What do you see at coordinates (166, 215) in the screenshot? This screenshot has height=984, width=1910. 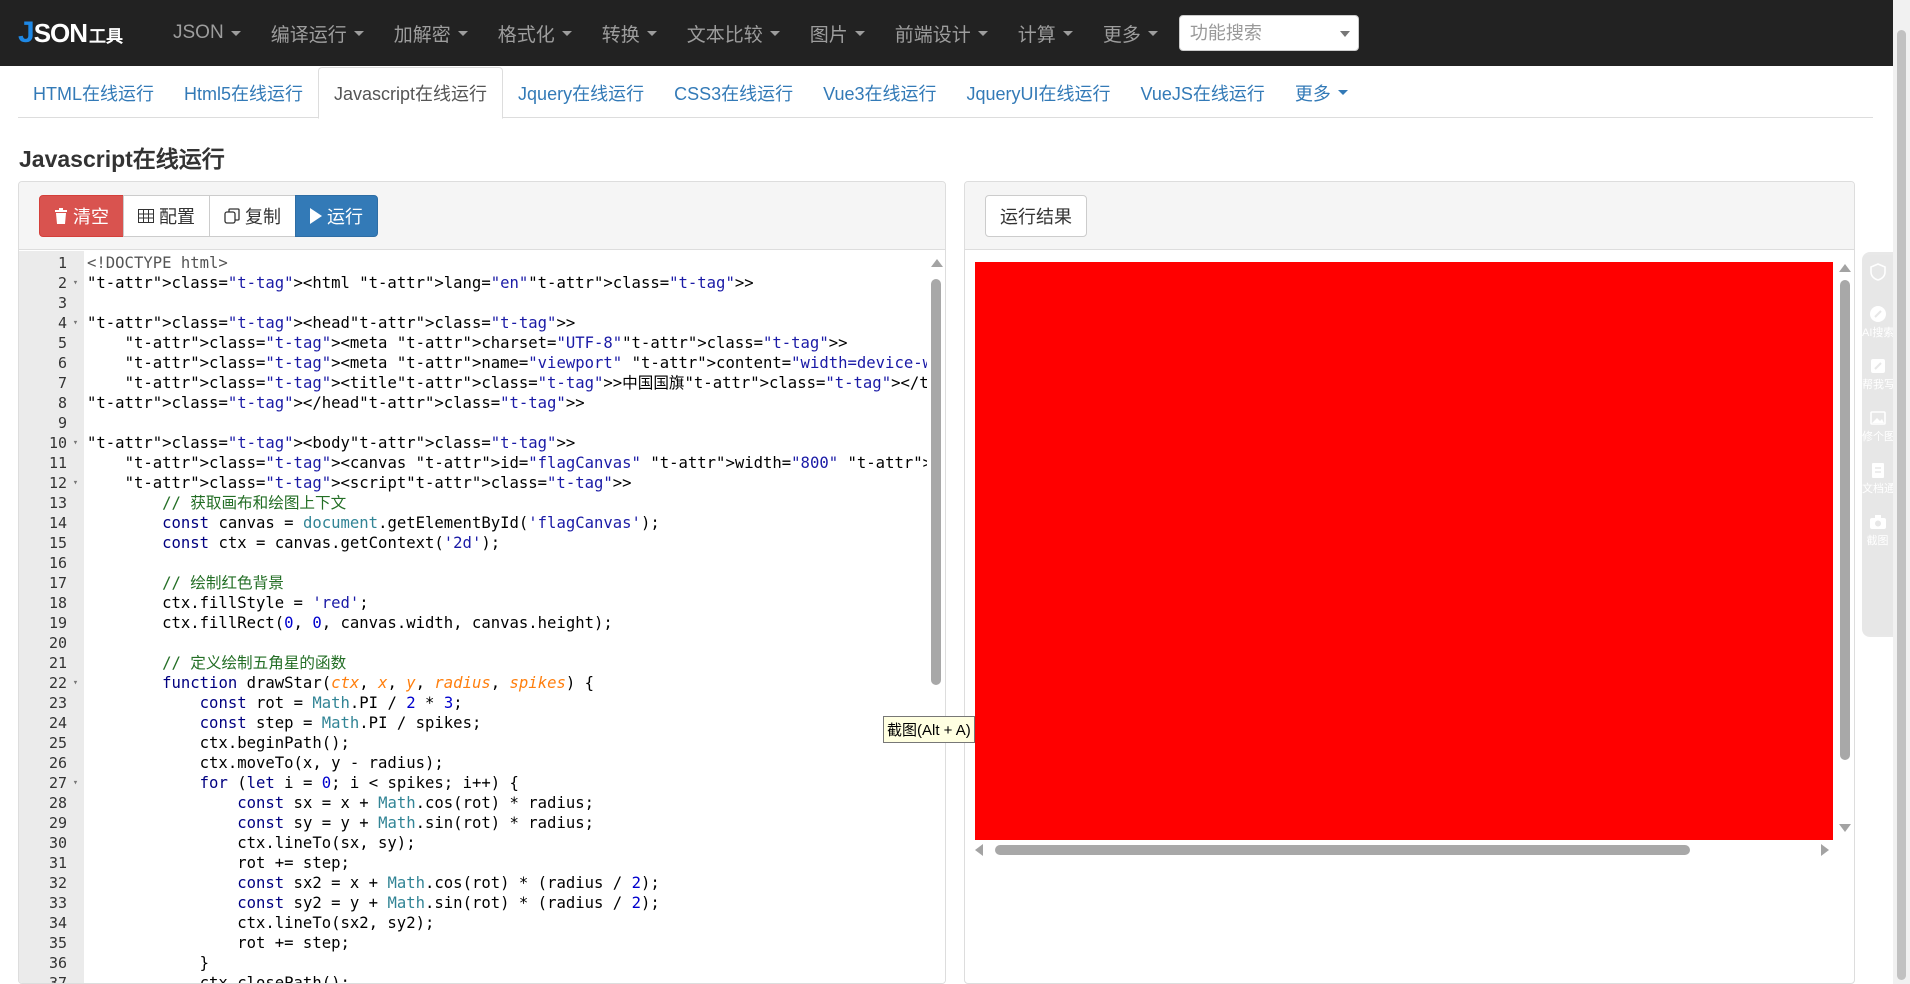 I see `config-button: 配置` at bounding box center [166, 215].